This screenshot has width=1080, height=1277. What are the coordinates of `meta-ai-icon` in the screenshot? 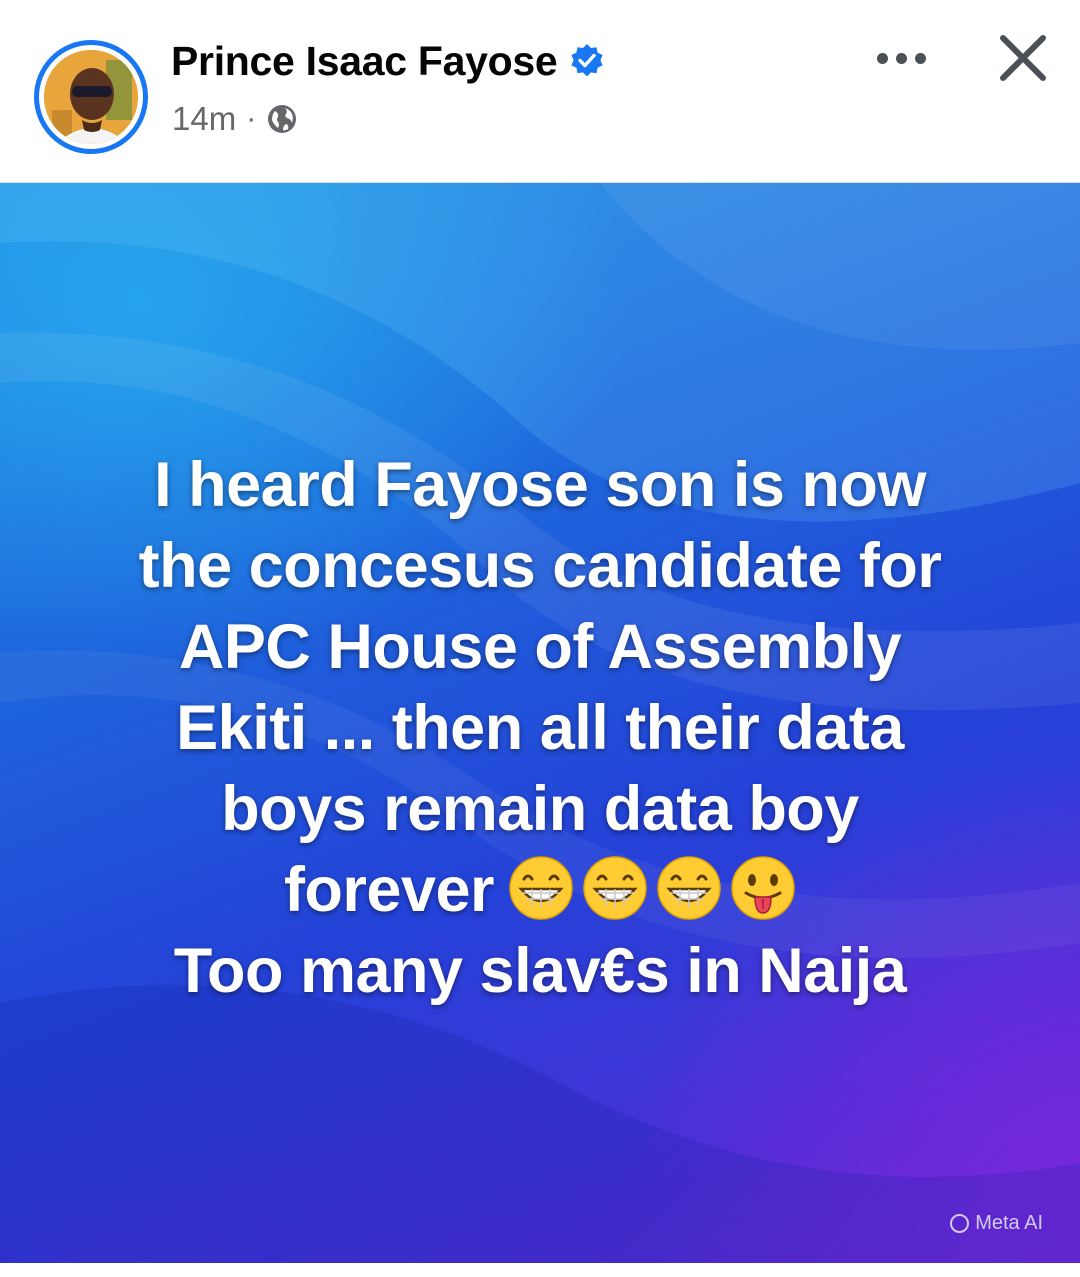 It's located at (960, 1223).